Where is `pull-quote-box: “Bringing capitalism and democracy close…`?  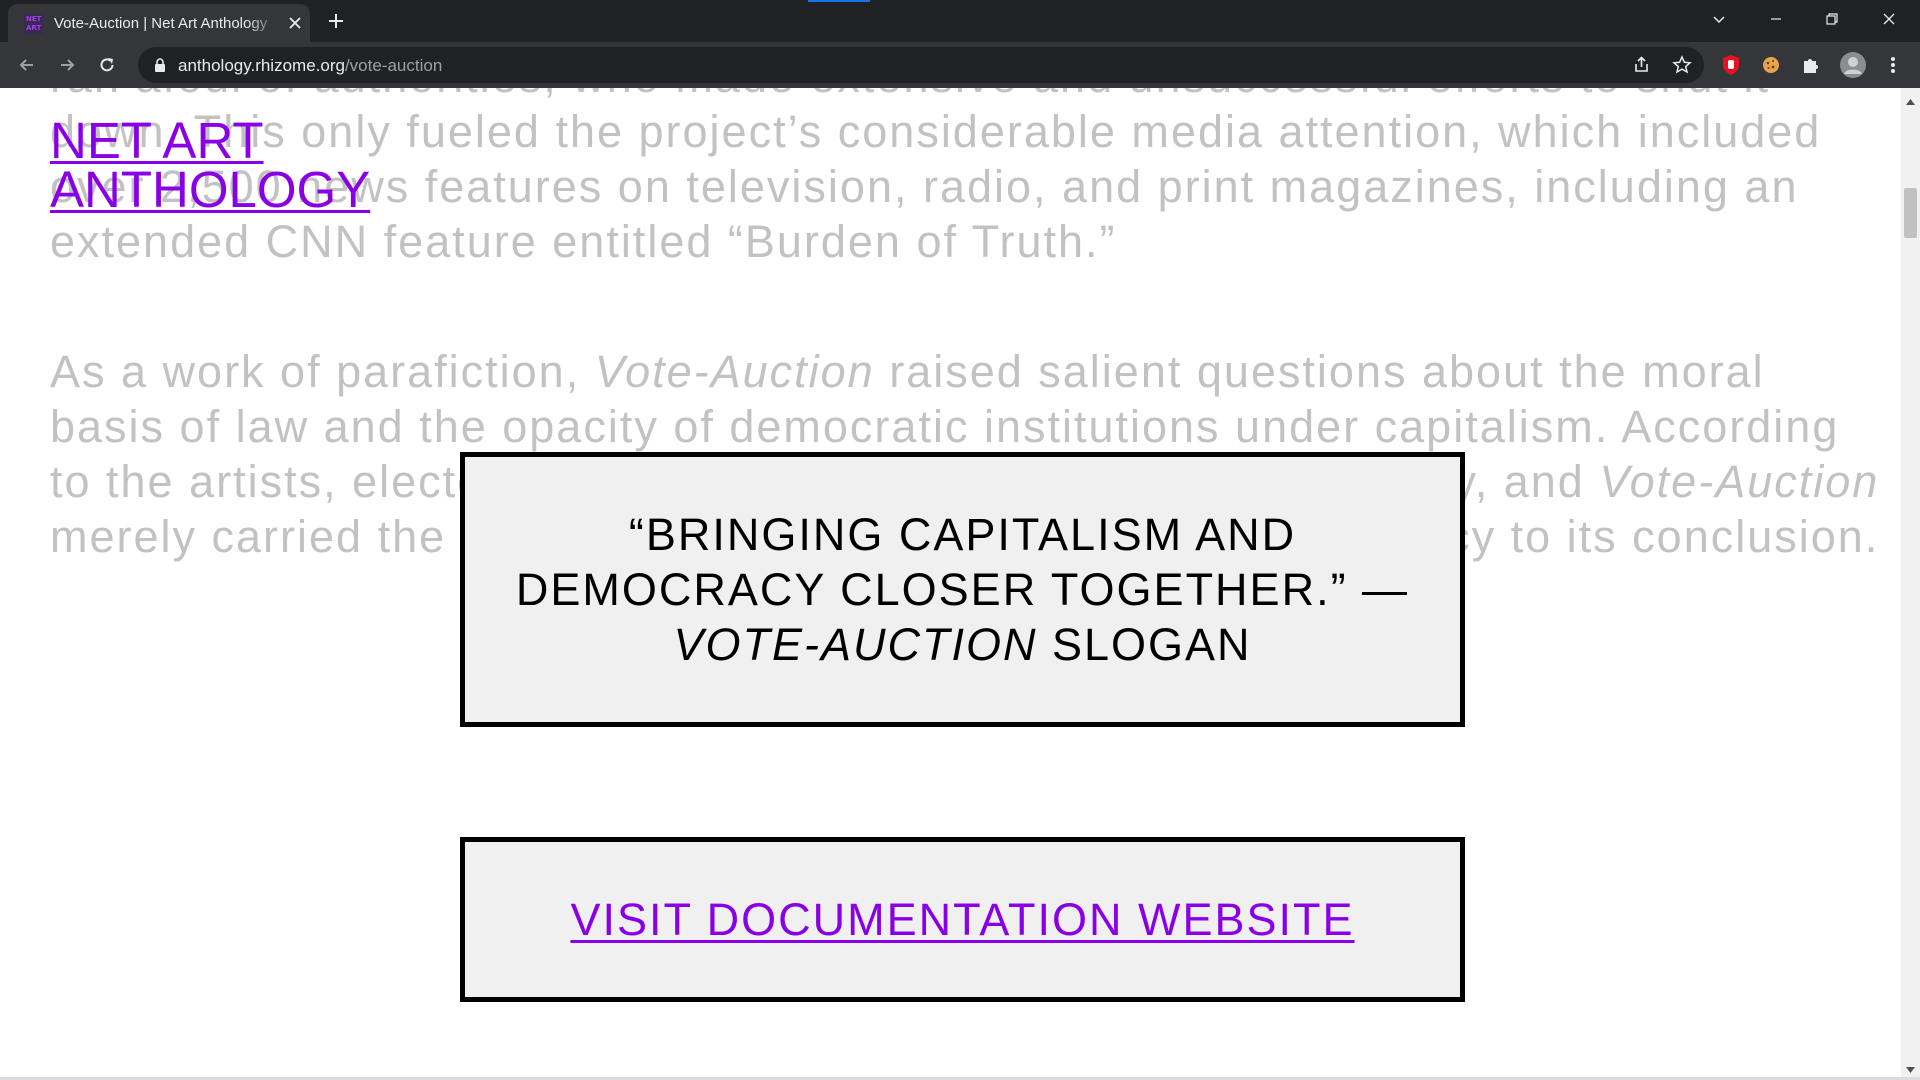
pull-quote-box: “Bringing capitalism and democracy close… is located at coordinates (962, 589).